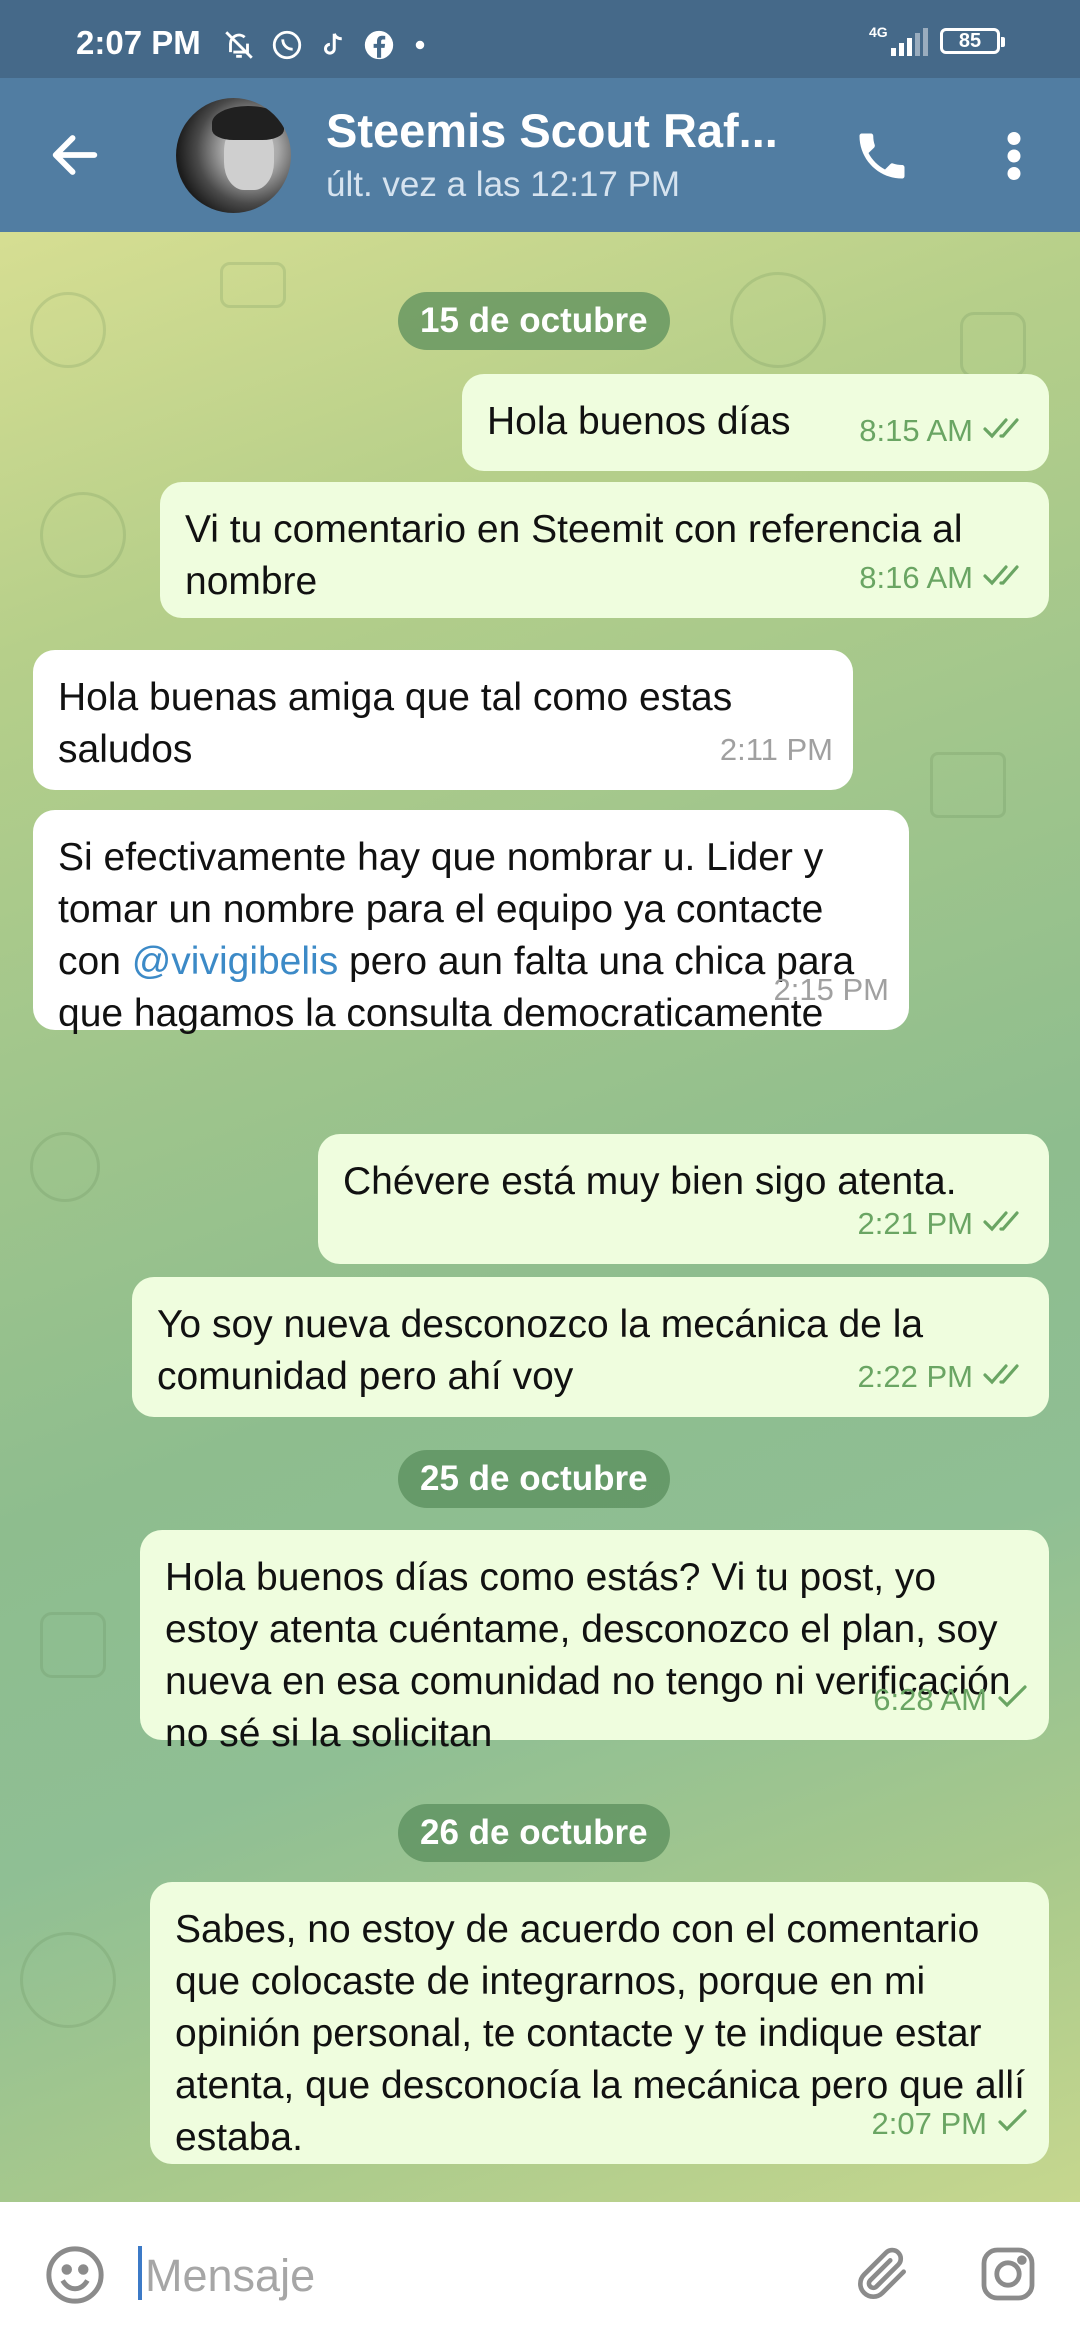  What do you see at coordinates (540, 39) in the screenshot?
I see `status-bar: 2:07 PM 4G 85` at bounding box center [540, 39].